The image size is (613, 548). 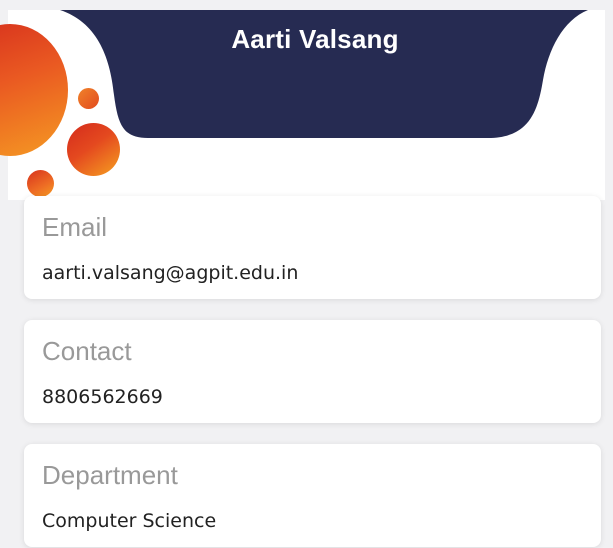 What do you see at coordinates (93, 149) in the screenshot?
I see `decorative-circle-medium` at bounding box center [93, 149].